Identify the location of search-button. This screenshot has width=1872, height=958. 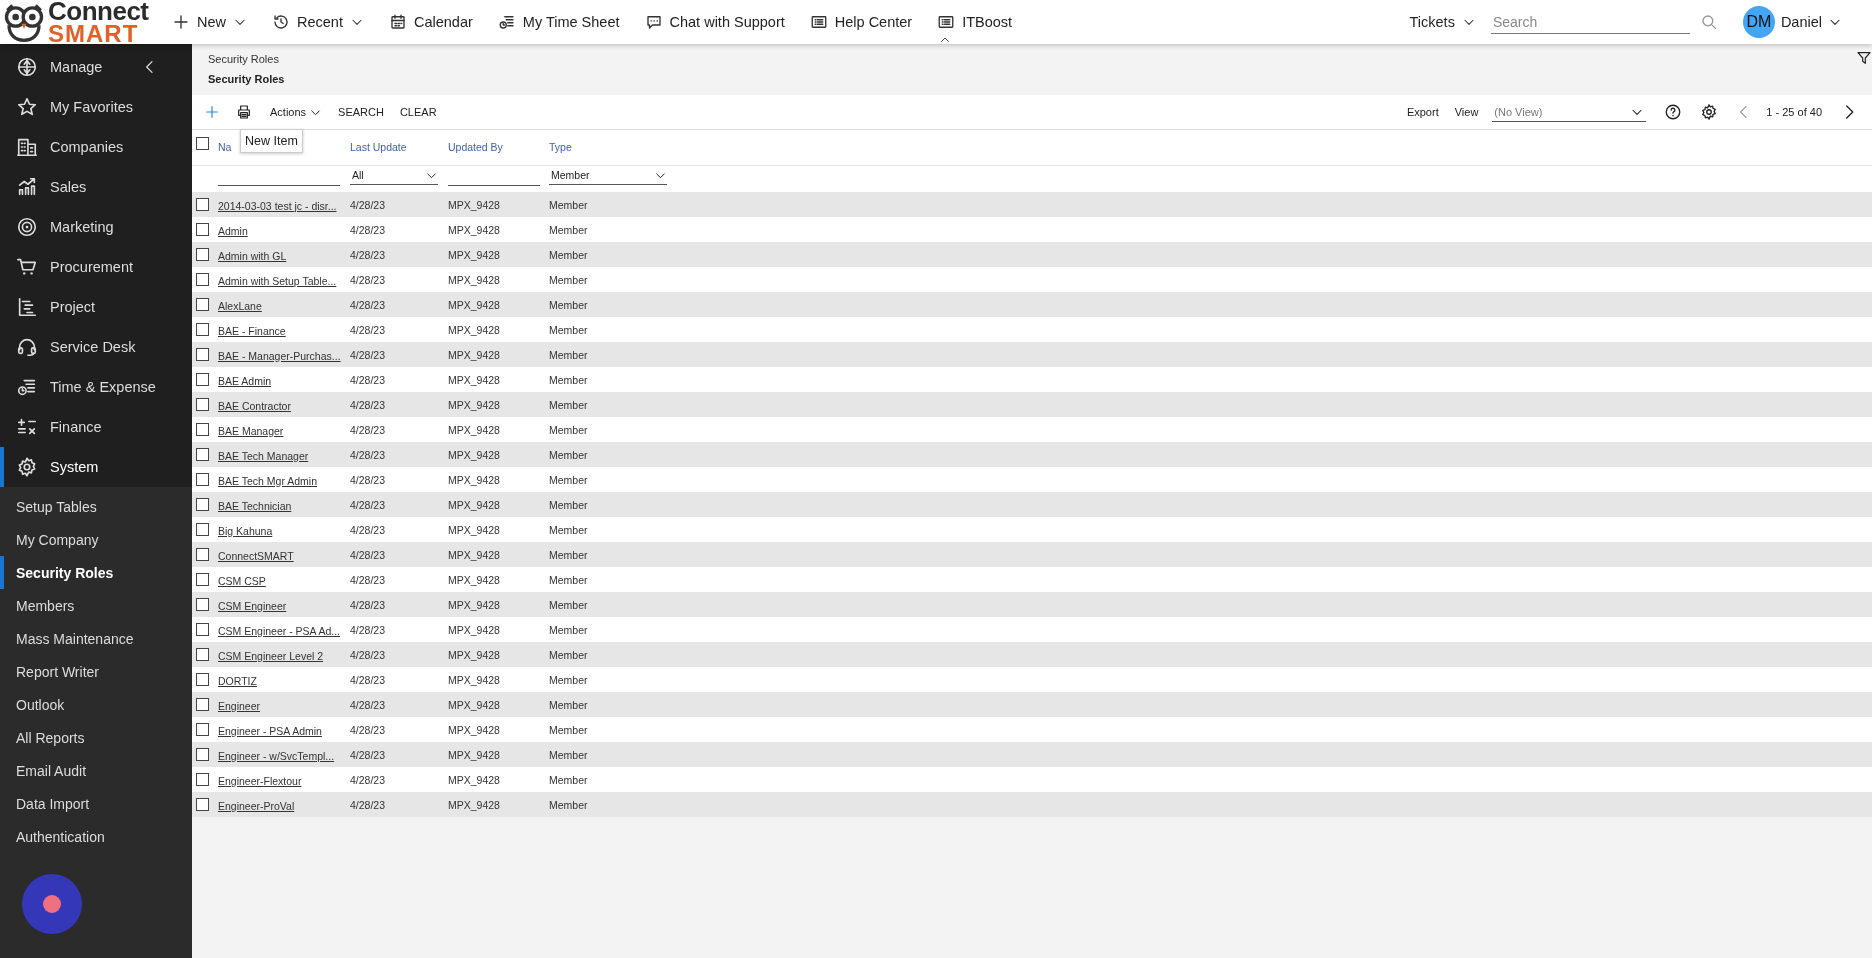
(1708, 22).